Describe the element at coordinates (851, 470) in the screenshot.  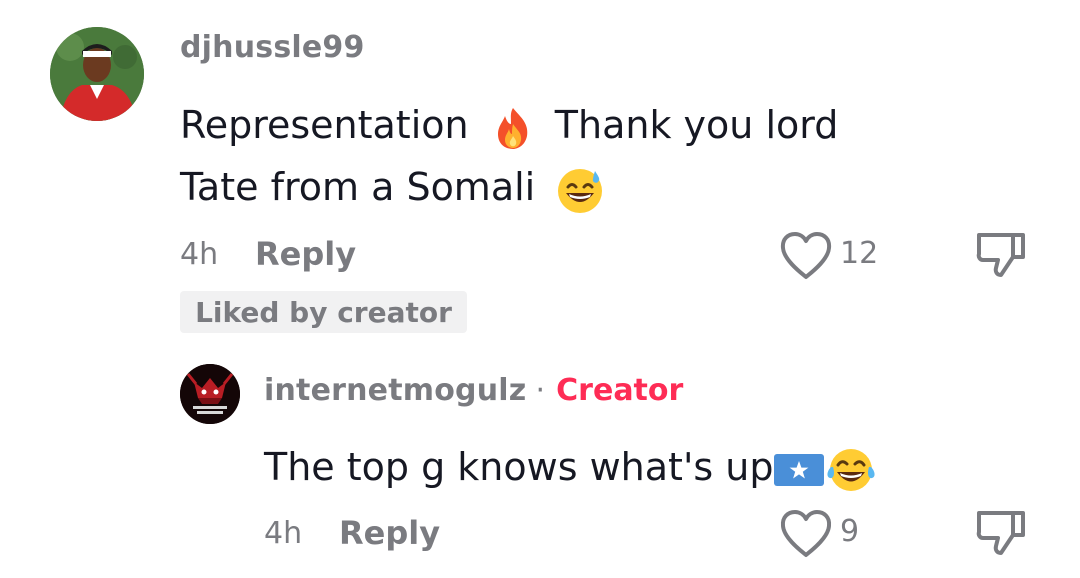
I see `tears-of-joy-emoji-icon` at that location.